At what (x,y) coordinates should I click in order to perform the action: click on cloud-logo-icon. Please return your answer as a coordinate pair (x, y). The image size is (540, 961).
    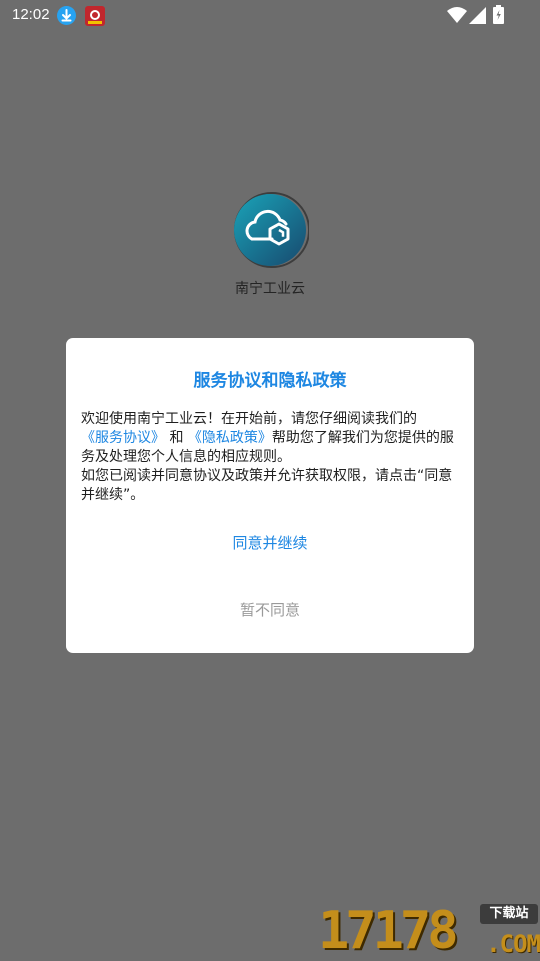
    Looking at the image, I should click on (271, 230).